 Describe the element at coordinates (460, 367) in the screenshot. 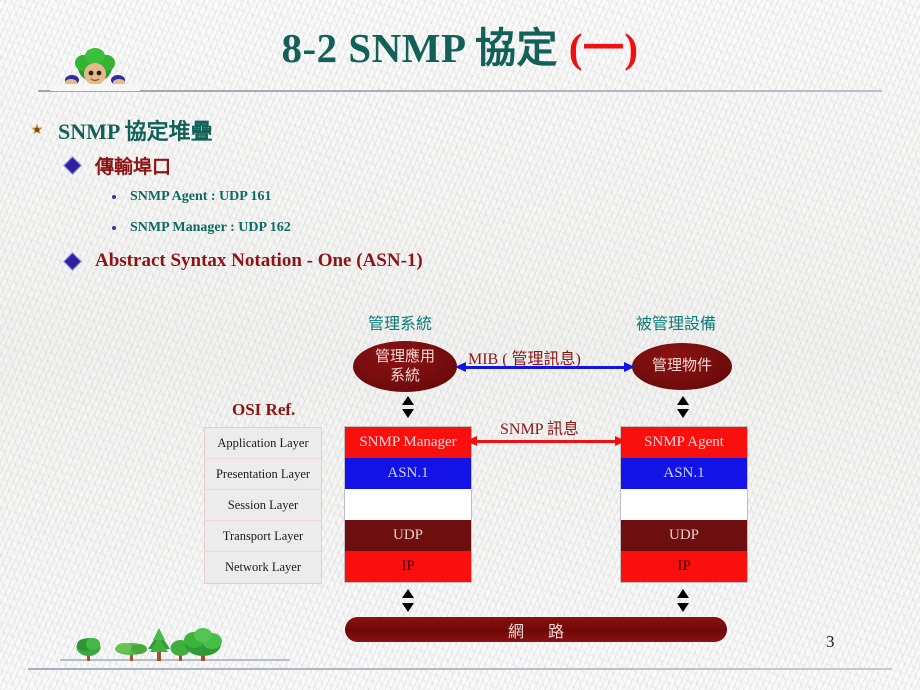

I see `mib-arrow-head-left` at that location.